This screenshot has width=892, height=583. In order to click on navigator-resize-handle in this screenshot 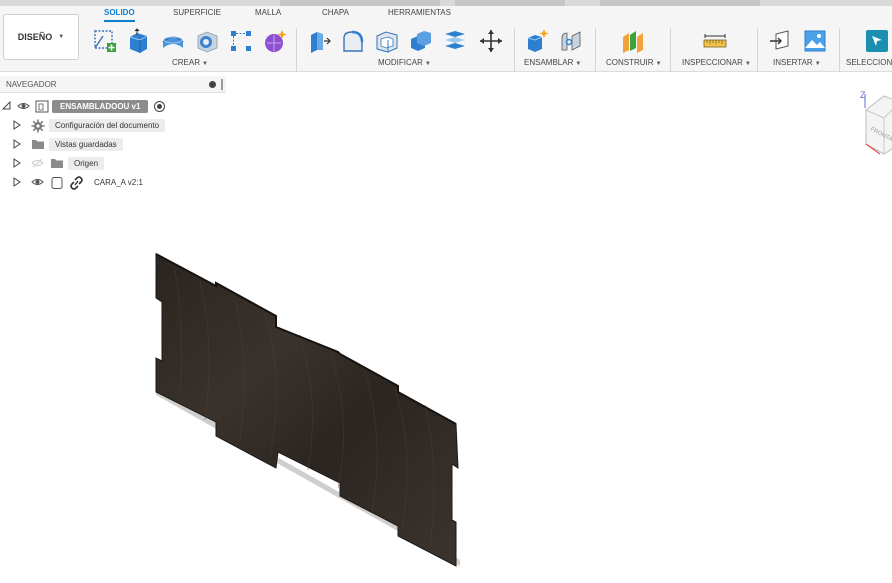, I will do `click(222, 84)`.